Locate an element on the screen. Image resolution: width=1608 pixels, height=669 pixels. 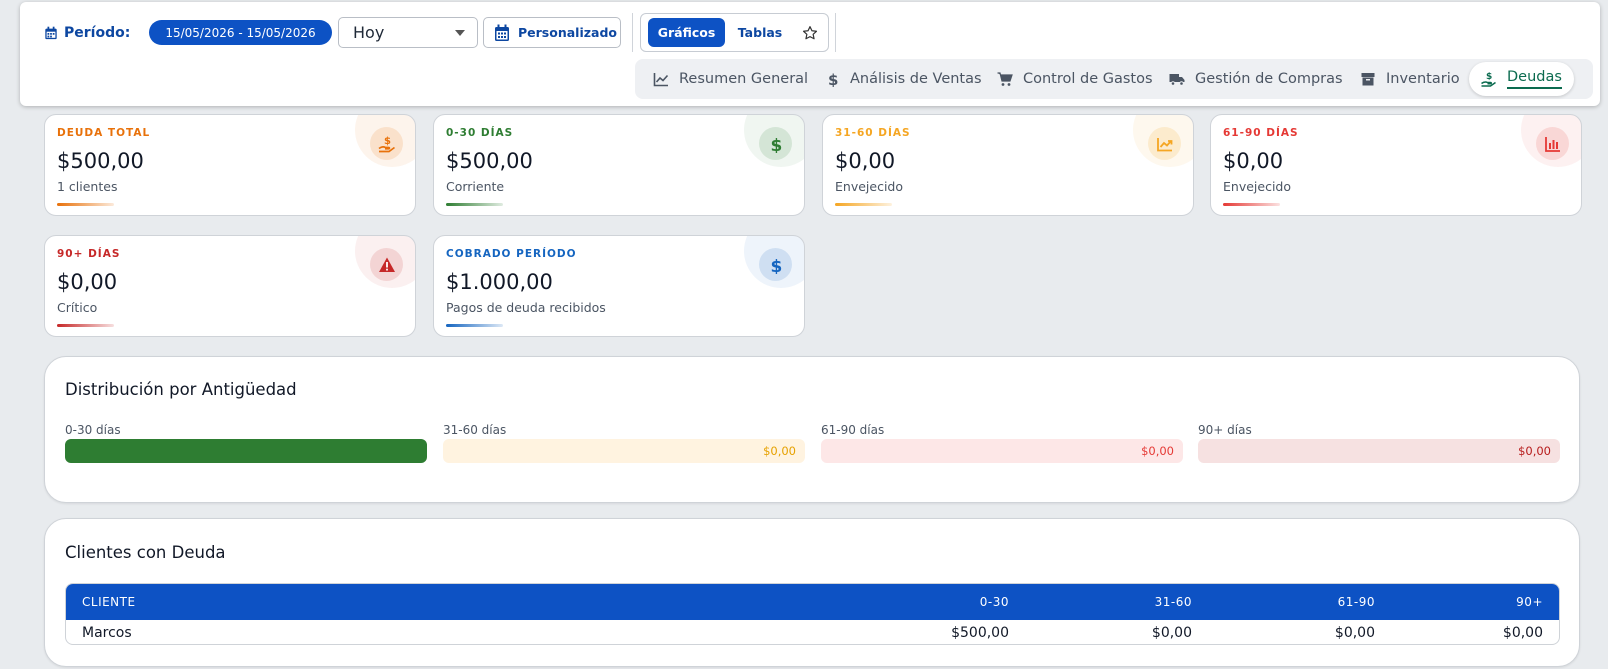
bar-chart-icon is located at coordinates (1552, 144).